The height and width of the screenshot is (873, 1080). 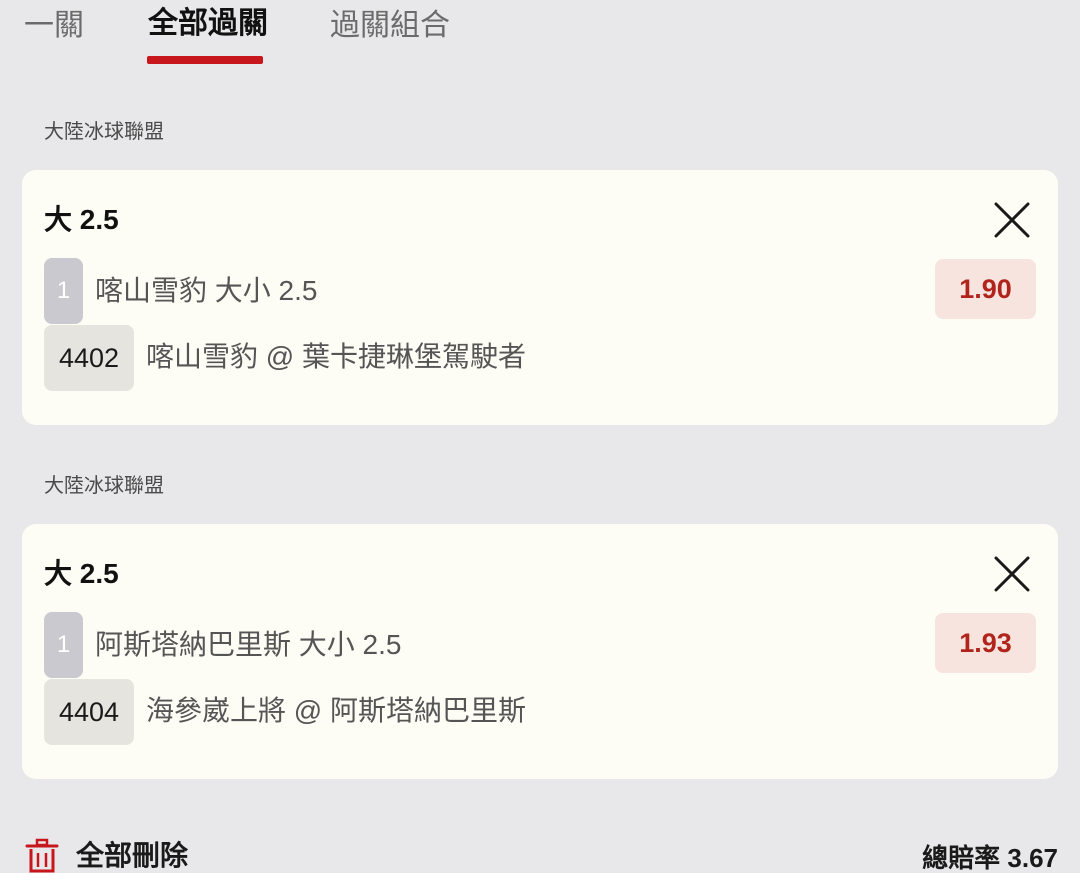 I want to click on trash-icon, so click(x=42, y=855).